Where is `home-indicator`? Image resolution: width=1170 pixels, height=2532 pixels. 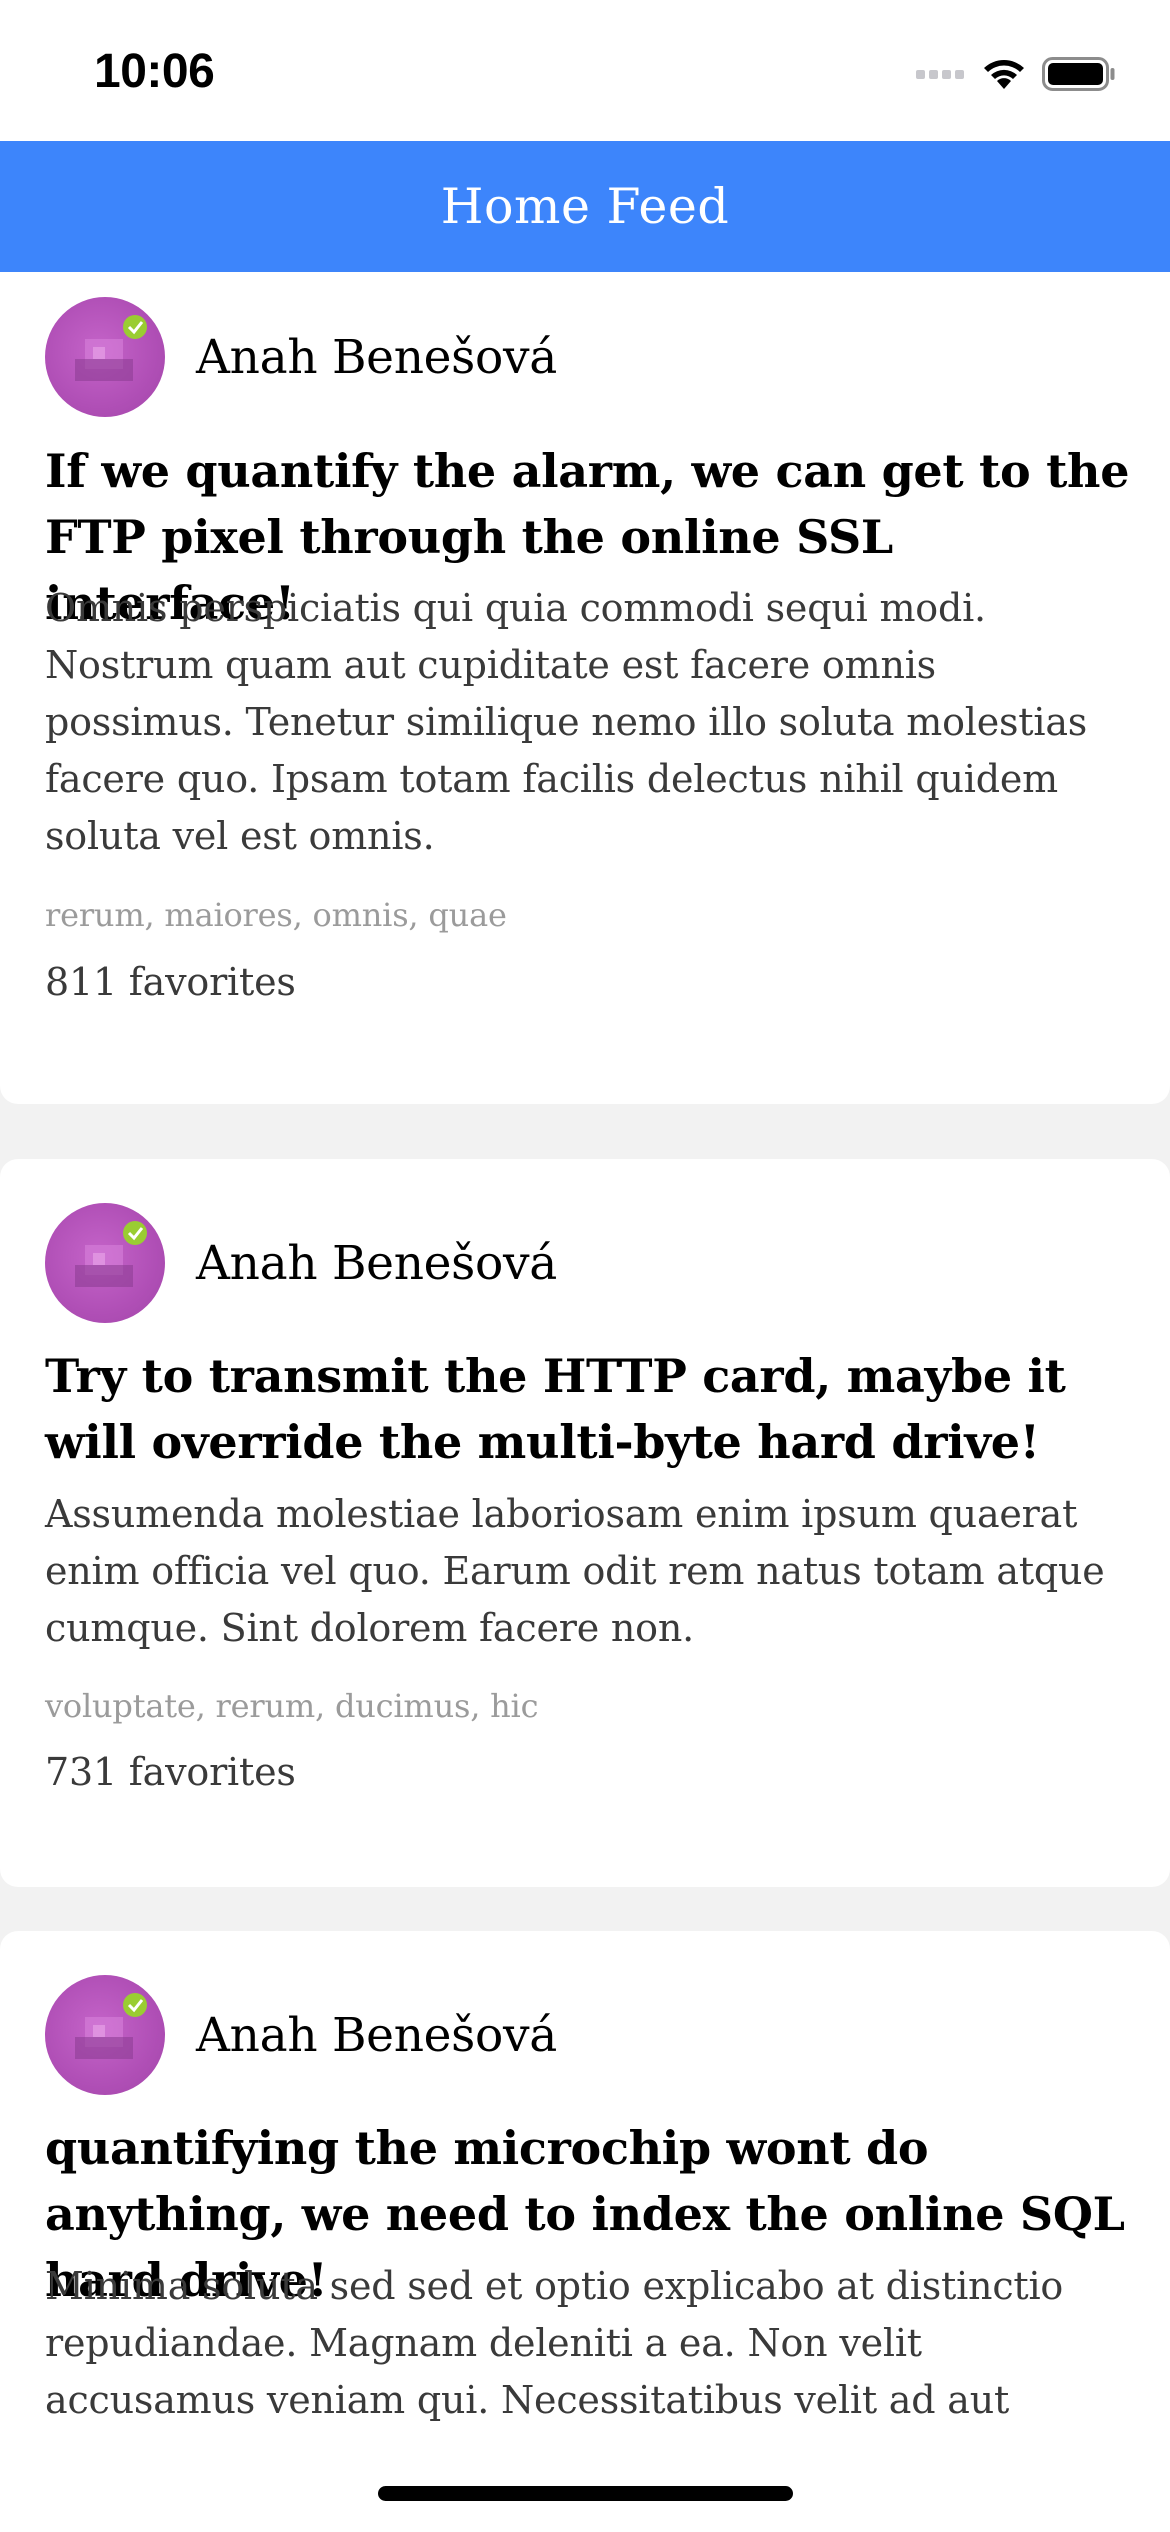
home-indicator is located at coordinates (585, 2493).